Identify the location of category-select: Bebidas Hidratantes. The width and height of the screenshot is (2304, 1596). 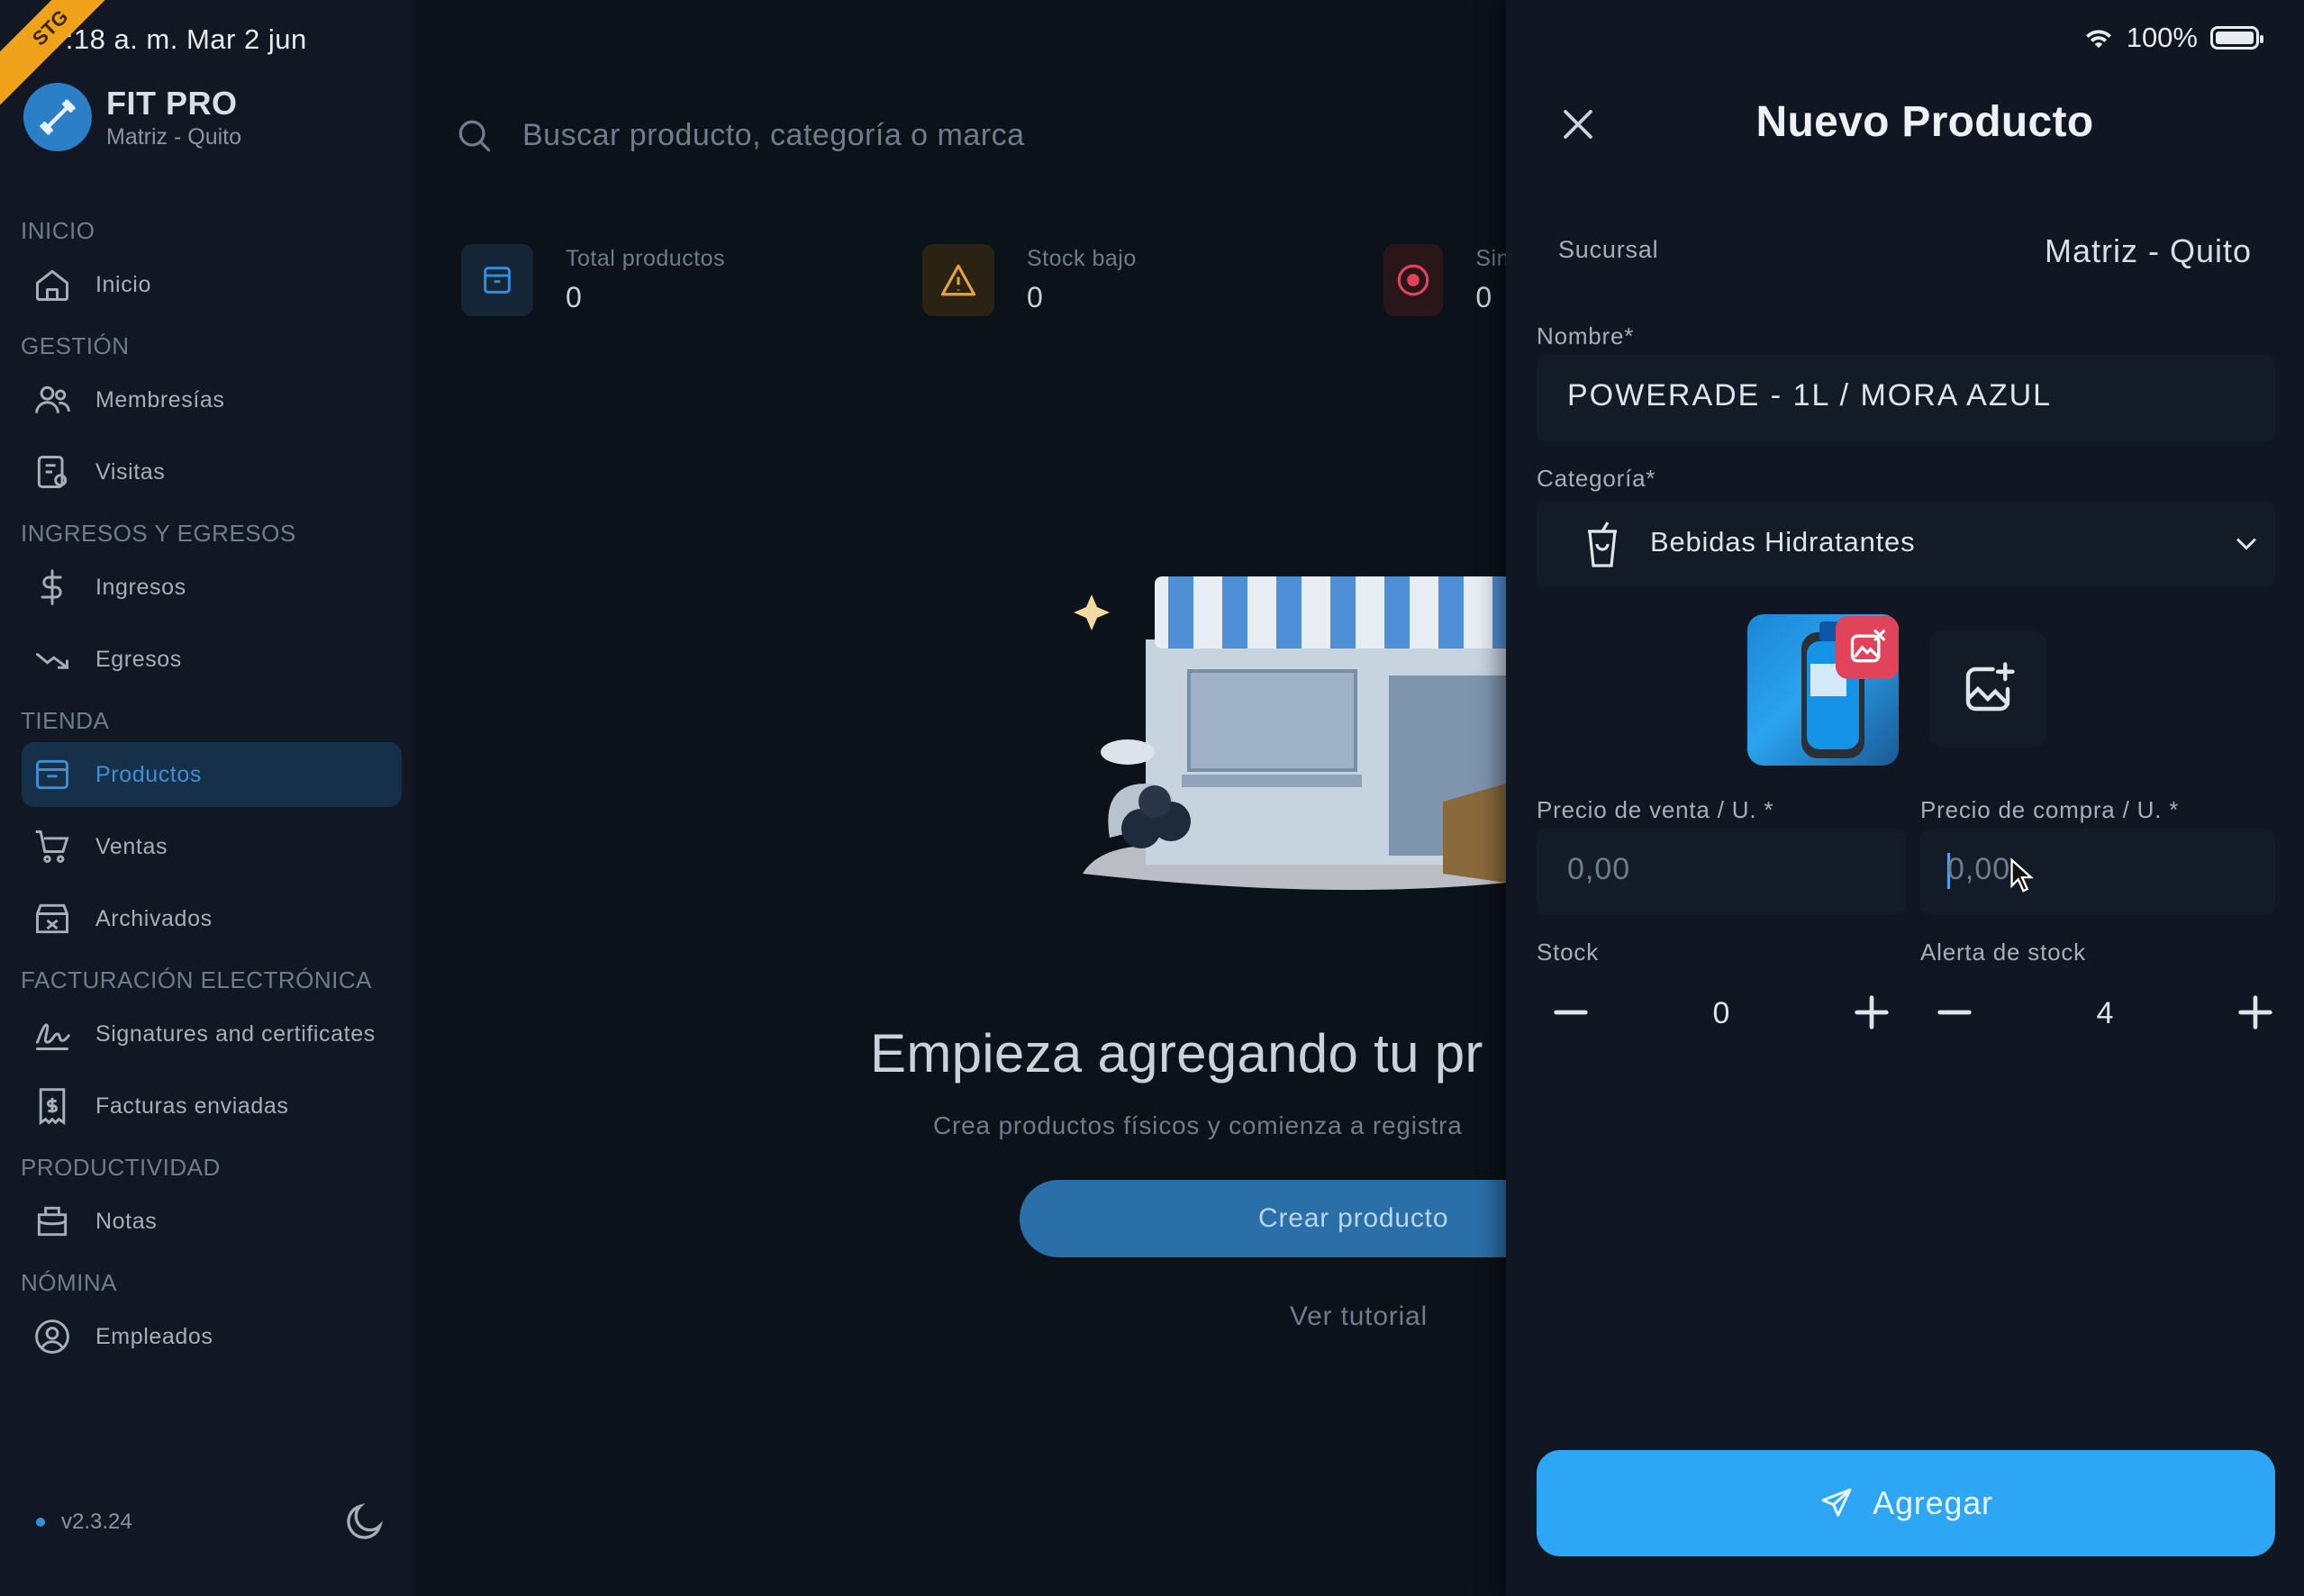
(1906, 544).